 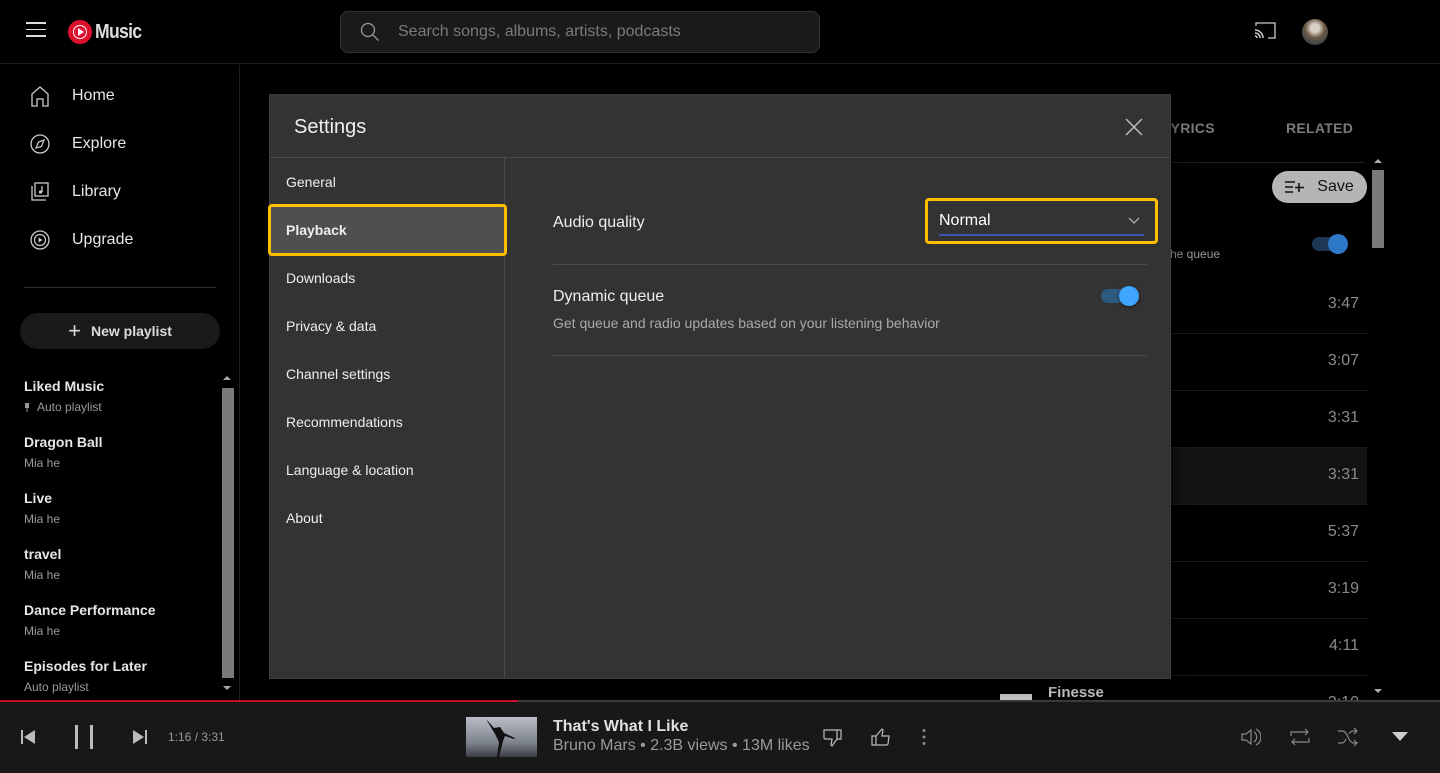 I want to click on settings-nav-channel: Channel settings, so click(x=387, y=374).